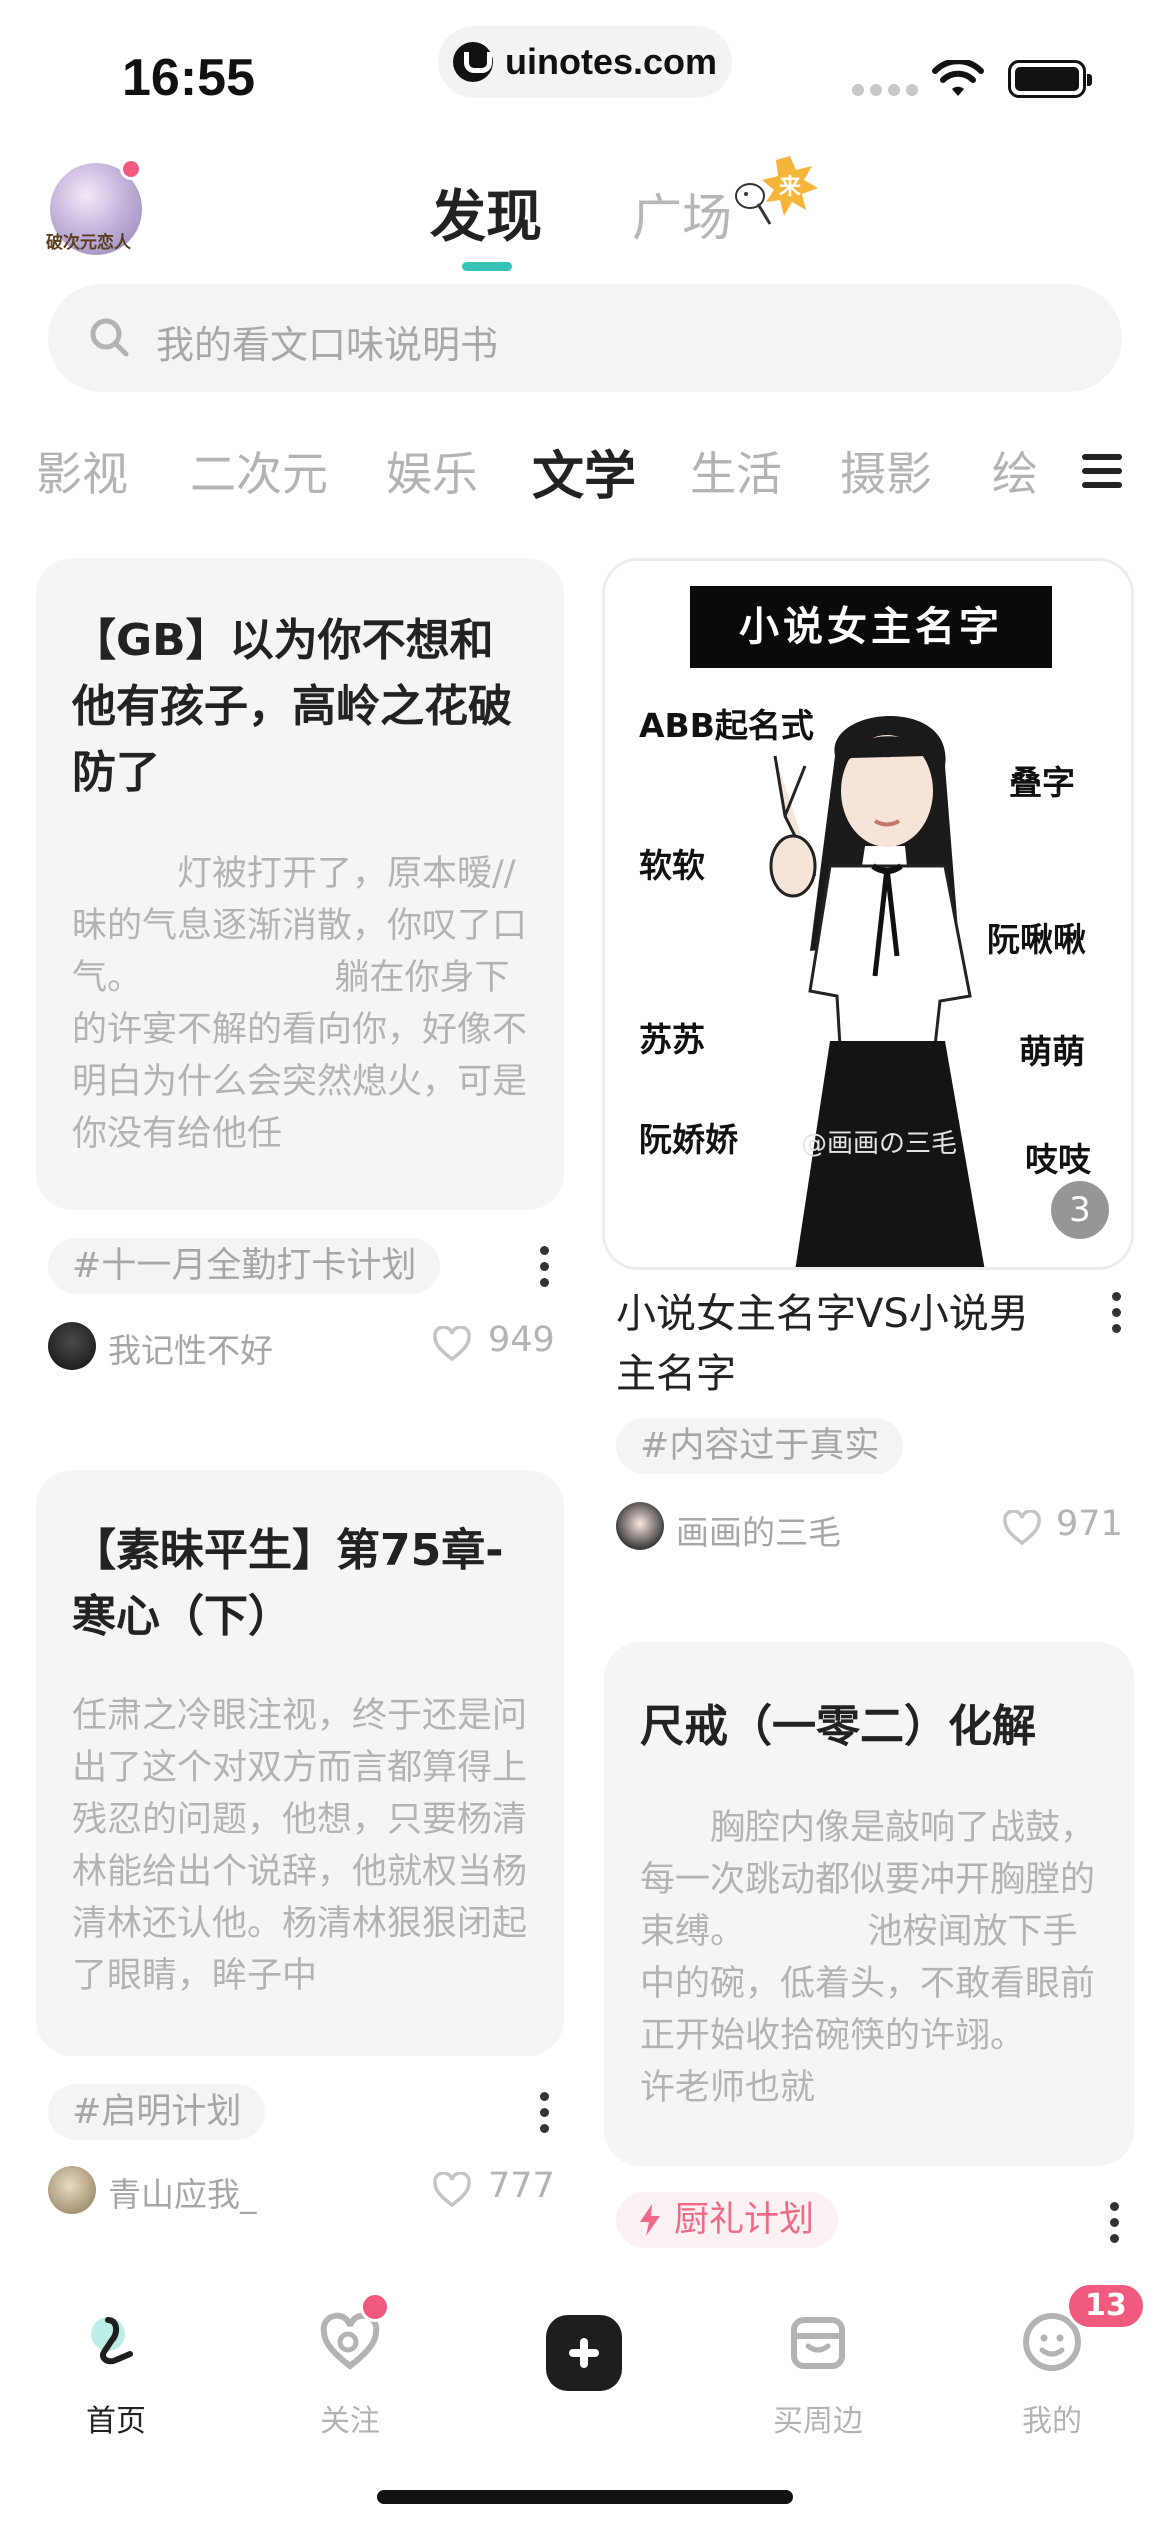  What do you see at coordinates (726, 725) in the screenshot?
I see `image-label: ABB起名式` at bounding box center [726, 725].